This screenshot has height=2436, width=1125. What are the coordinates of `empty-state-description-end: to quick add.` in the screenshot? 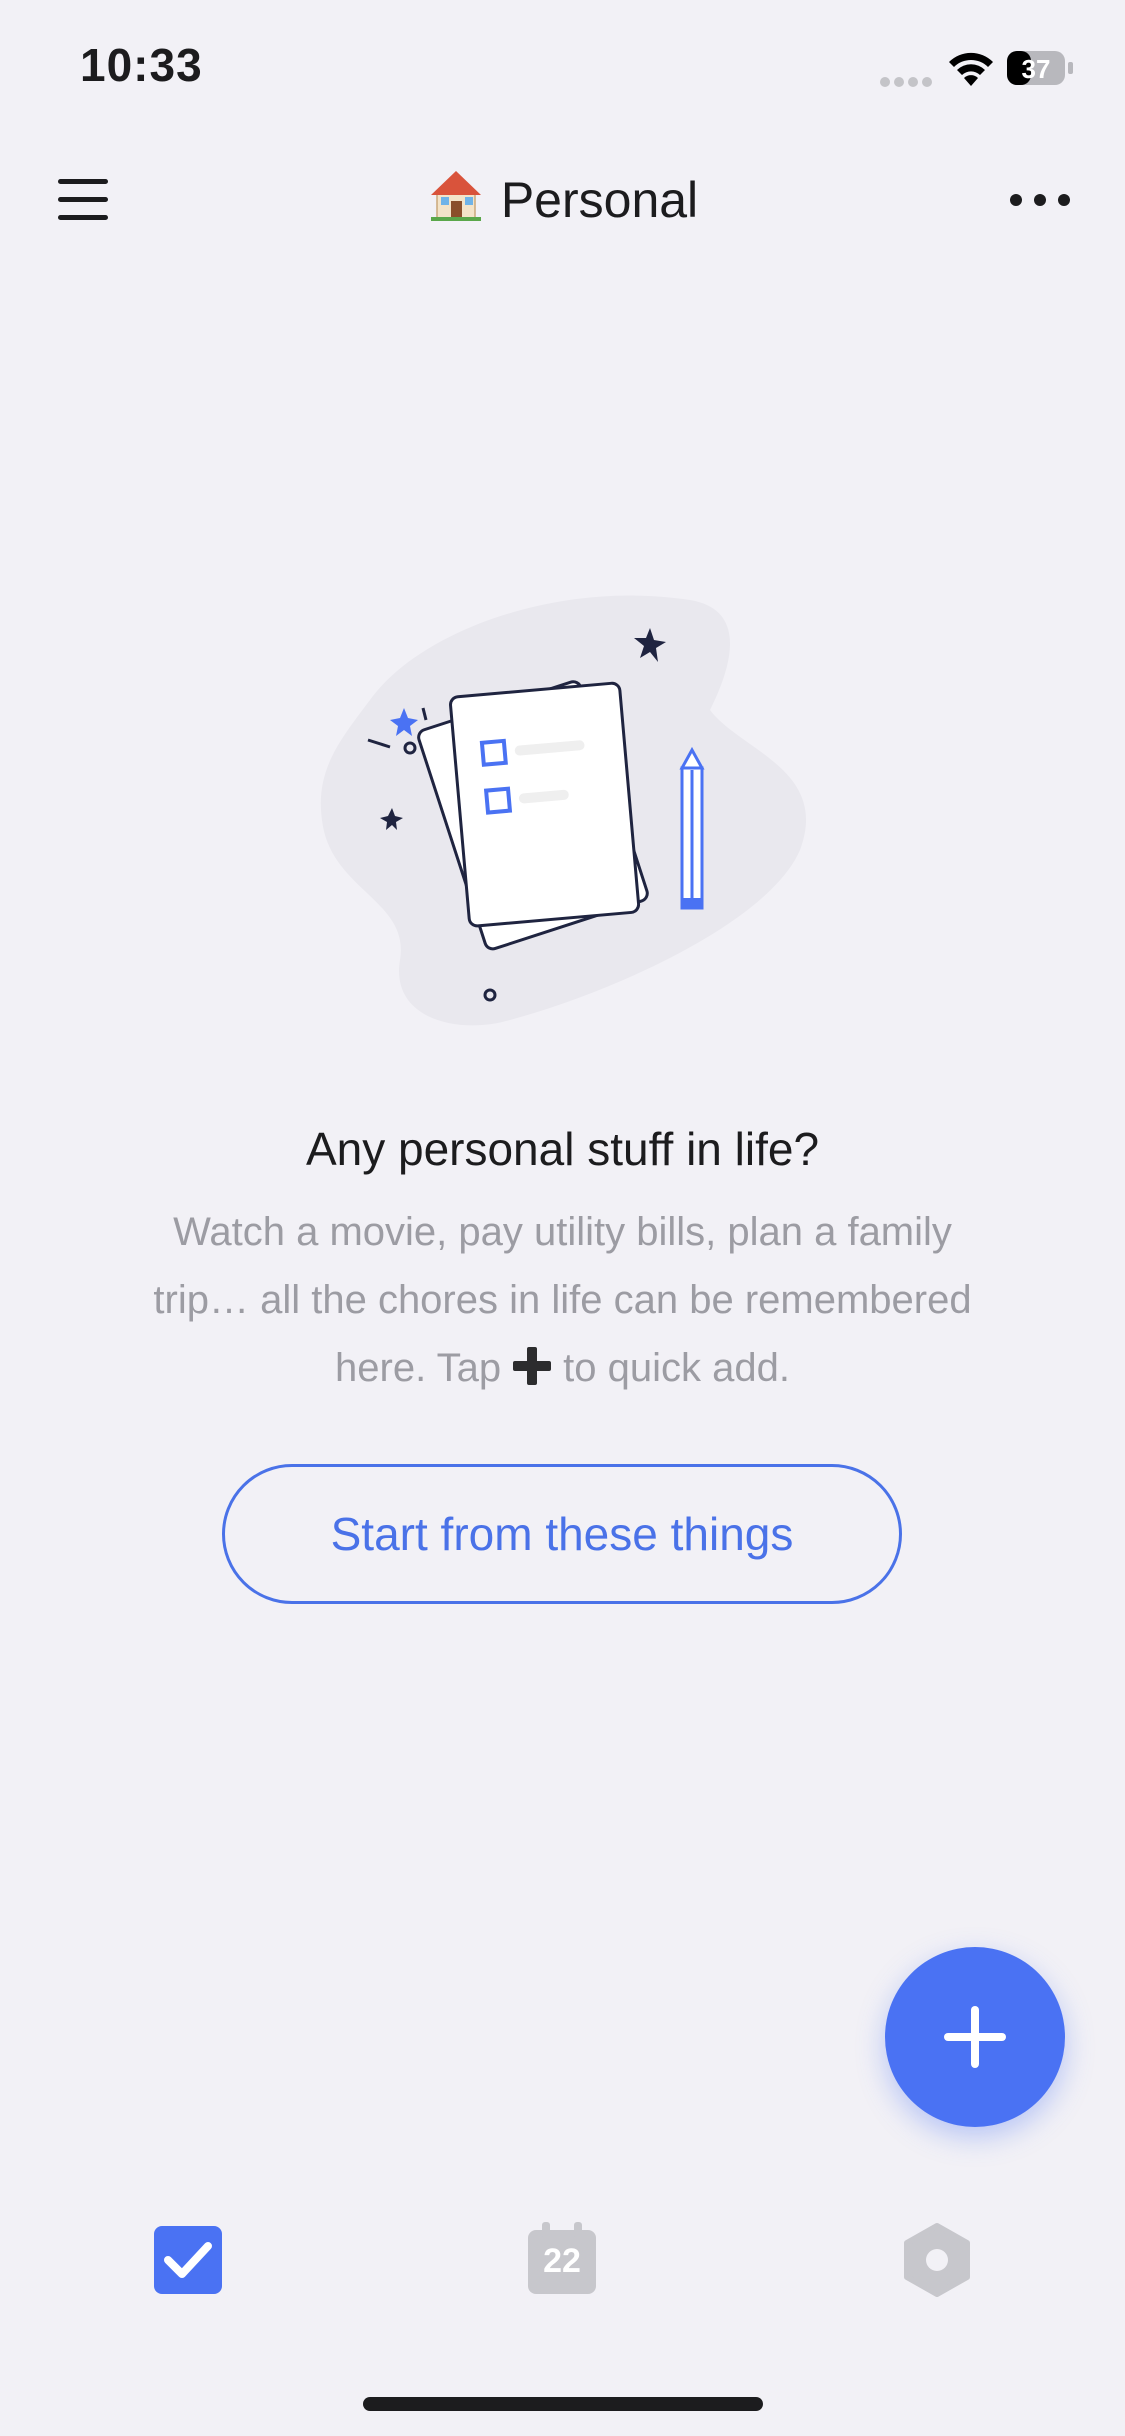 It's located at (676, 1368).